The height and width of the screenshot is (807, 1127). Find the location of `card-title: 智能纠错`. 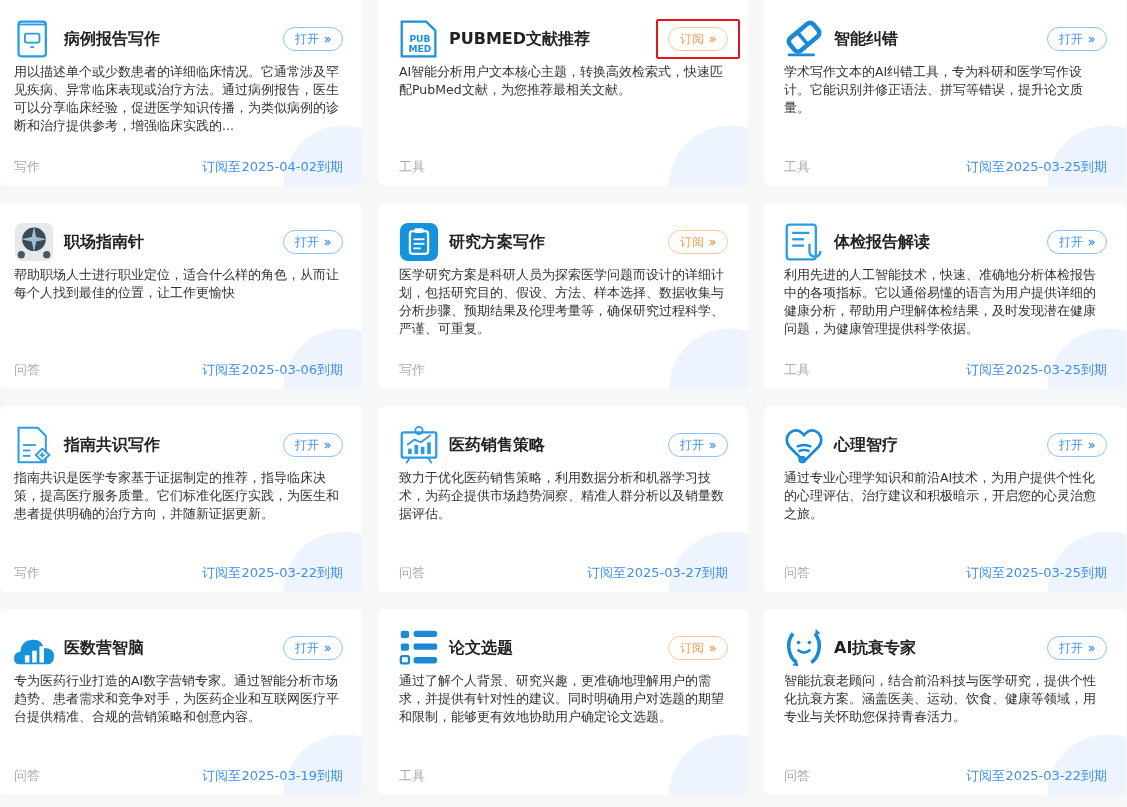

card-title: 智能纠错 is located at coordinates (866, 39).